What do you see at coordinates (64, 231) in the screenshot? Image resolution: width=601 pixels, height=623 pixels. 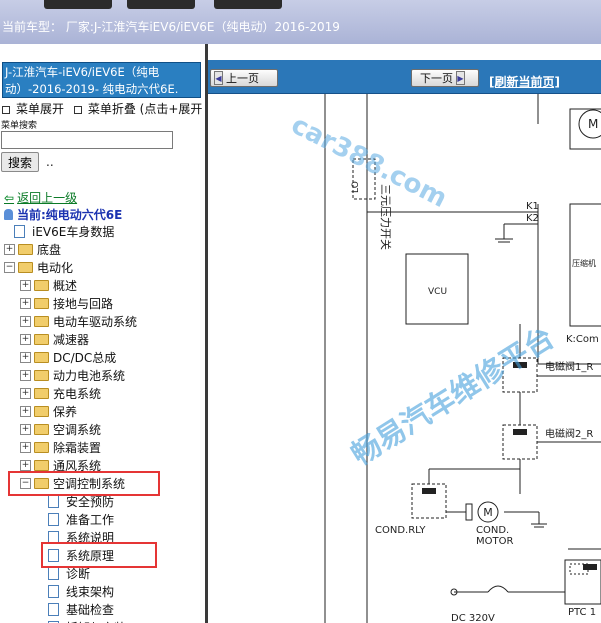 I see `tree-doc-item: iEV6E车身数据` at bounding box center [64, 231].